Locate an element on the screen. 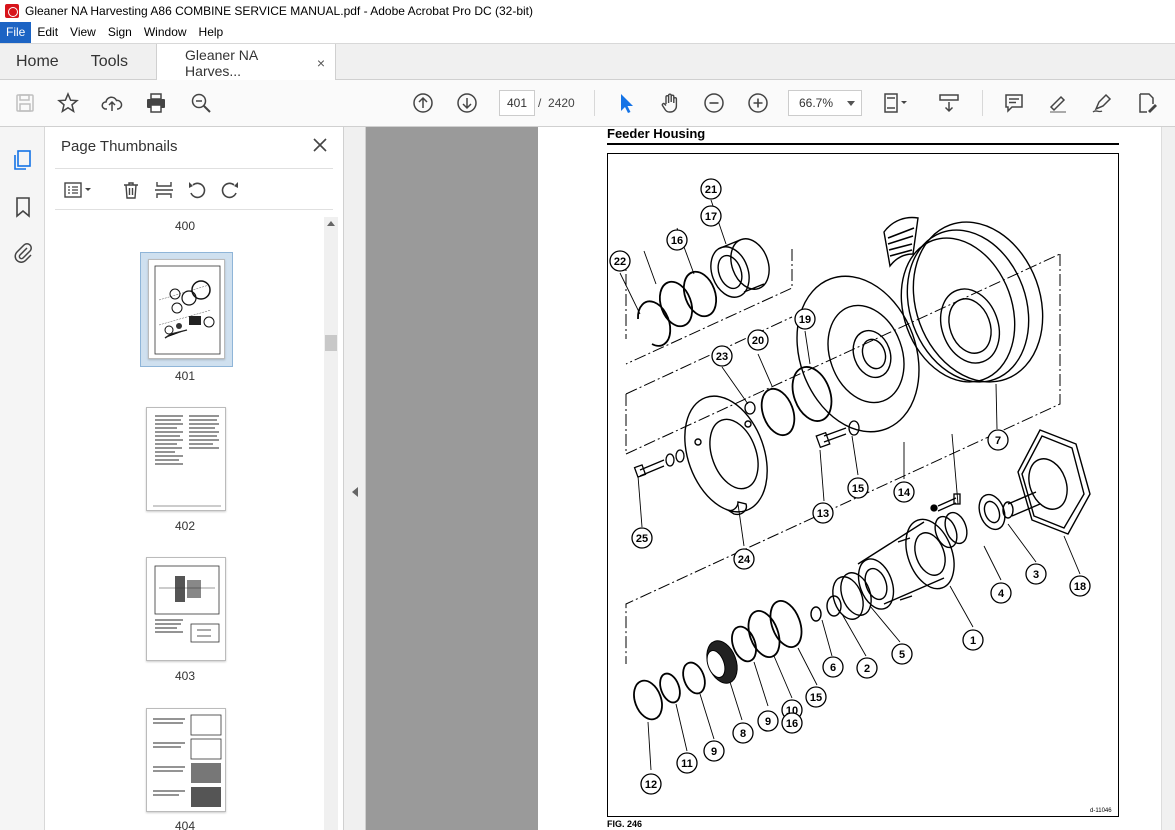 The image size is (1175, 830). menu-sign: Sign is located at coordinates (120, 32).